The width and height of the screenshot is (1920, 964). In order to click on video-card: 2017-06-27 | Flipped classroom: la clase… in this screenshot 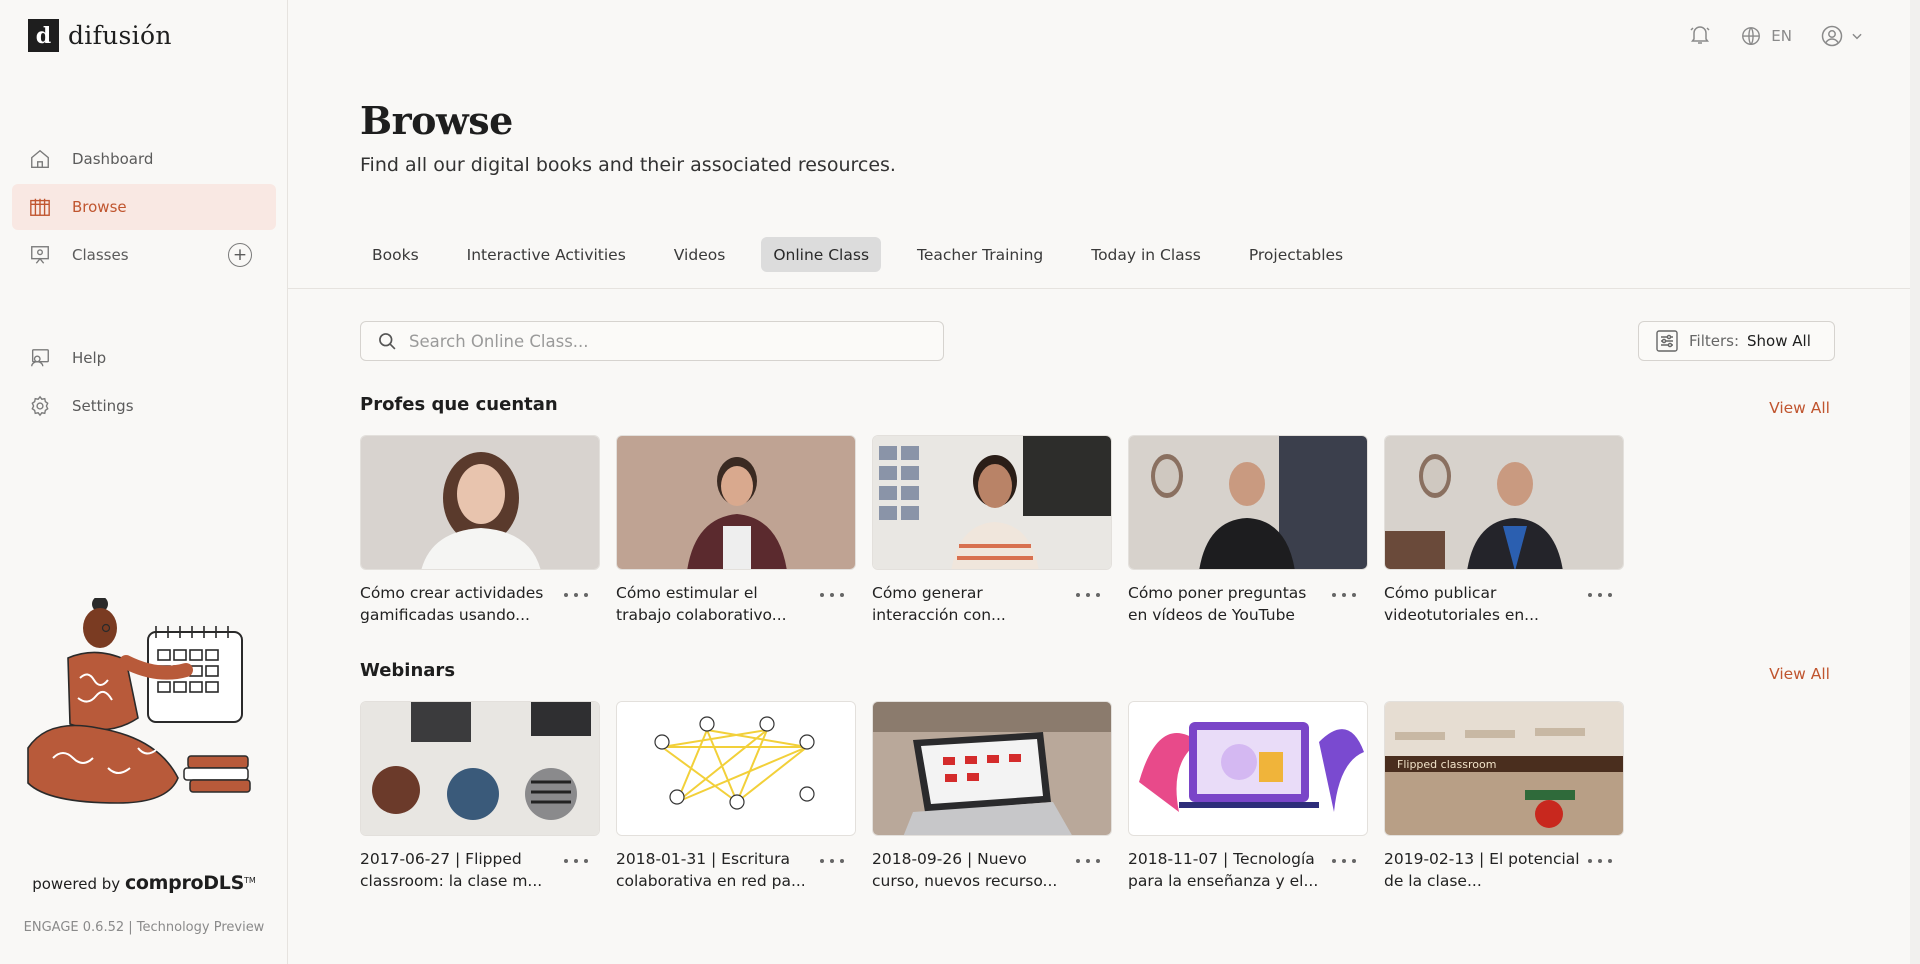, I will do `click(480, 796)`.